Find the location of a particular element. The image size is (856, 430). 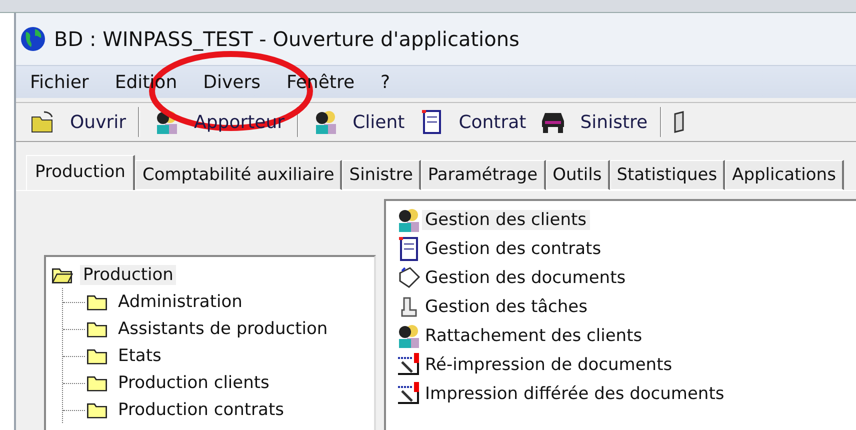

tree-item: Production is located at coordinates (128, 274).